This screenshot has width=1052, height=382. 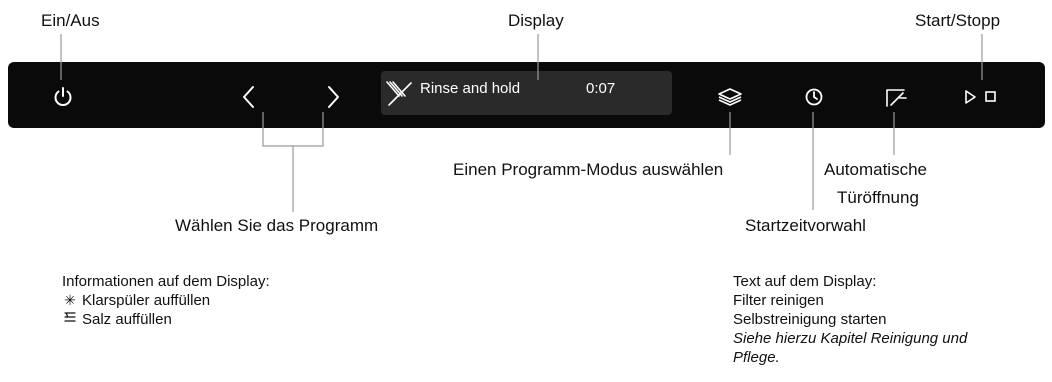 I want to click on salt-text: Salz auffüllen, so click(x=127, y=319).